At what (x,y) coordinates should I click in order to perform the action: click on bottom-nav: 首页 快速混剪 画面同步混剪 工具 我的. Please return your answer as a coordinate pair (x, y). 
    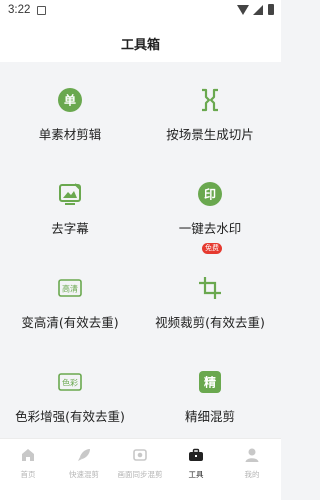
    Looking at the image, I should click on (140, 469).